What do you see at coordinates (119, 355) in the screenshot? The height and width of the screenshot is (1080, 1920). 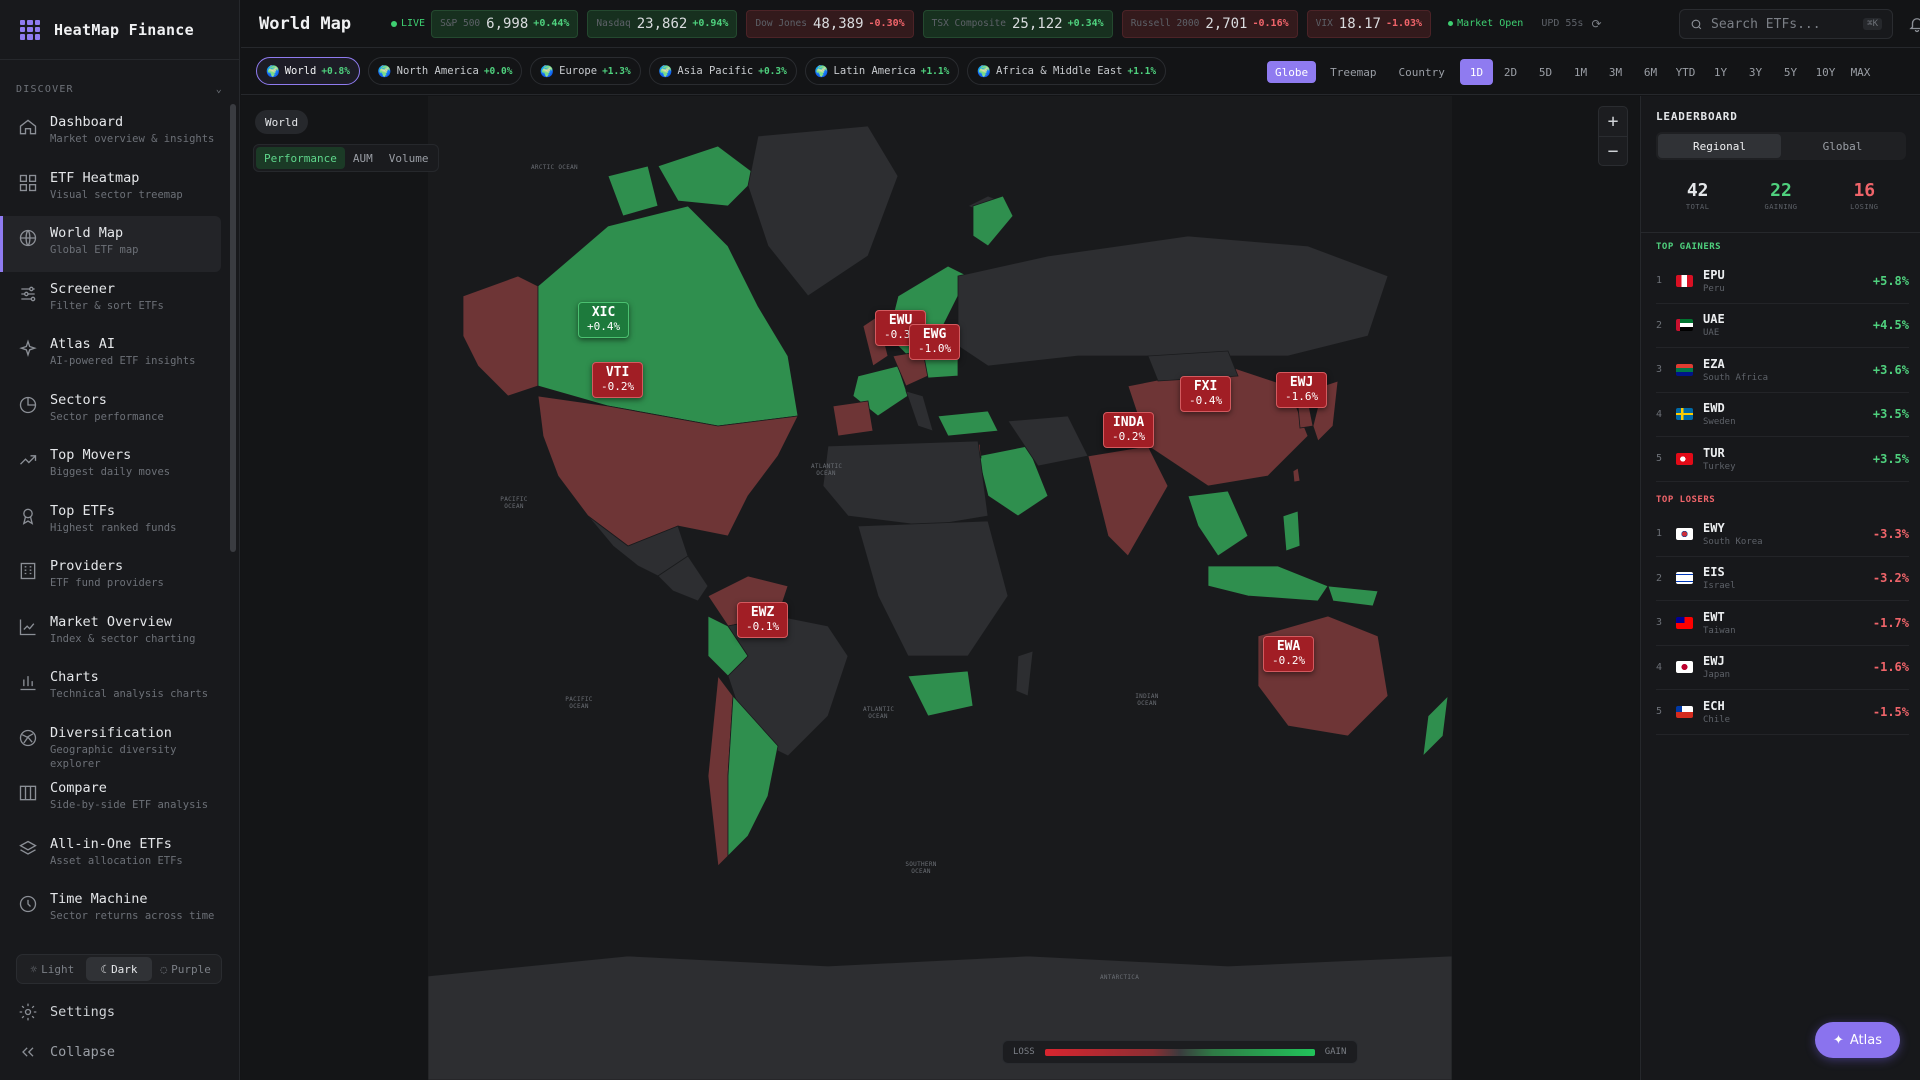 I see `sidebar-item-atlas-ai: Atlas AI AI-powered ETF insights` at bounding box center [119, 355].